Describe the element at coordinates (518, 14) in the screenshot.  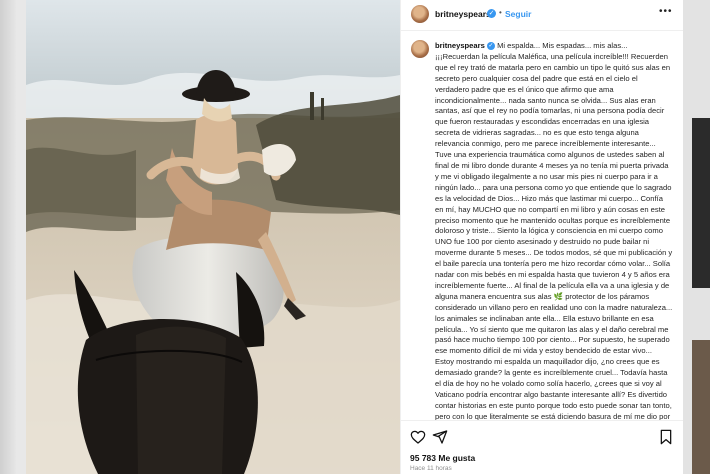
I see `follow-button: Seguir` at that location.